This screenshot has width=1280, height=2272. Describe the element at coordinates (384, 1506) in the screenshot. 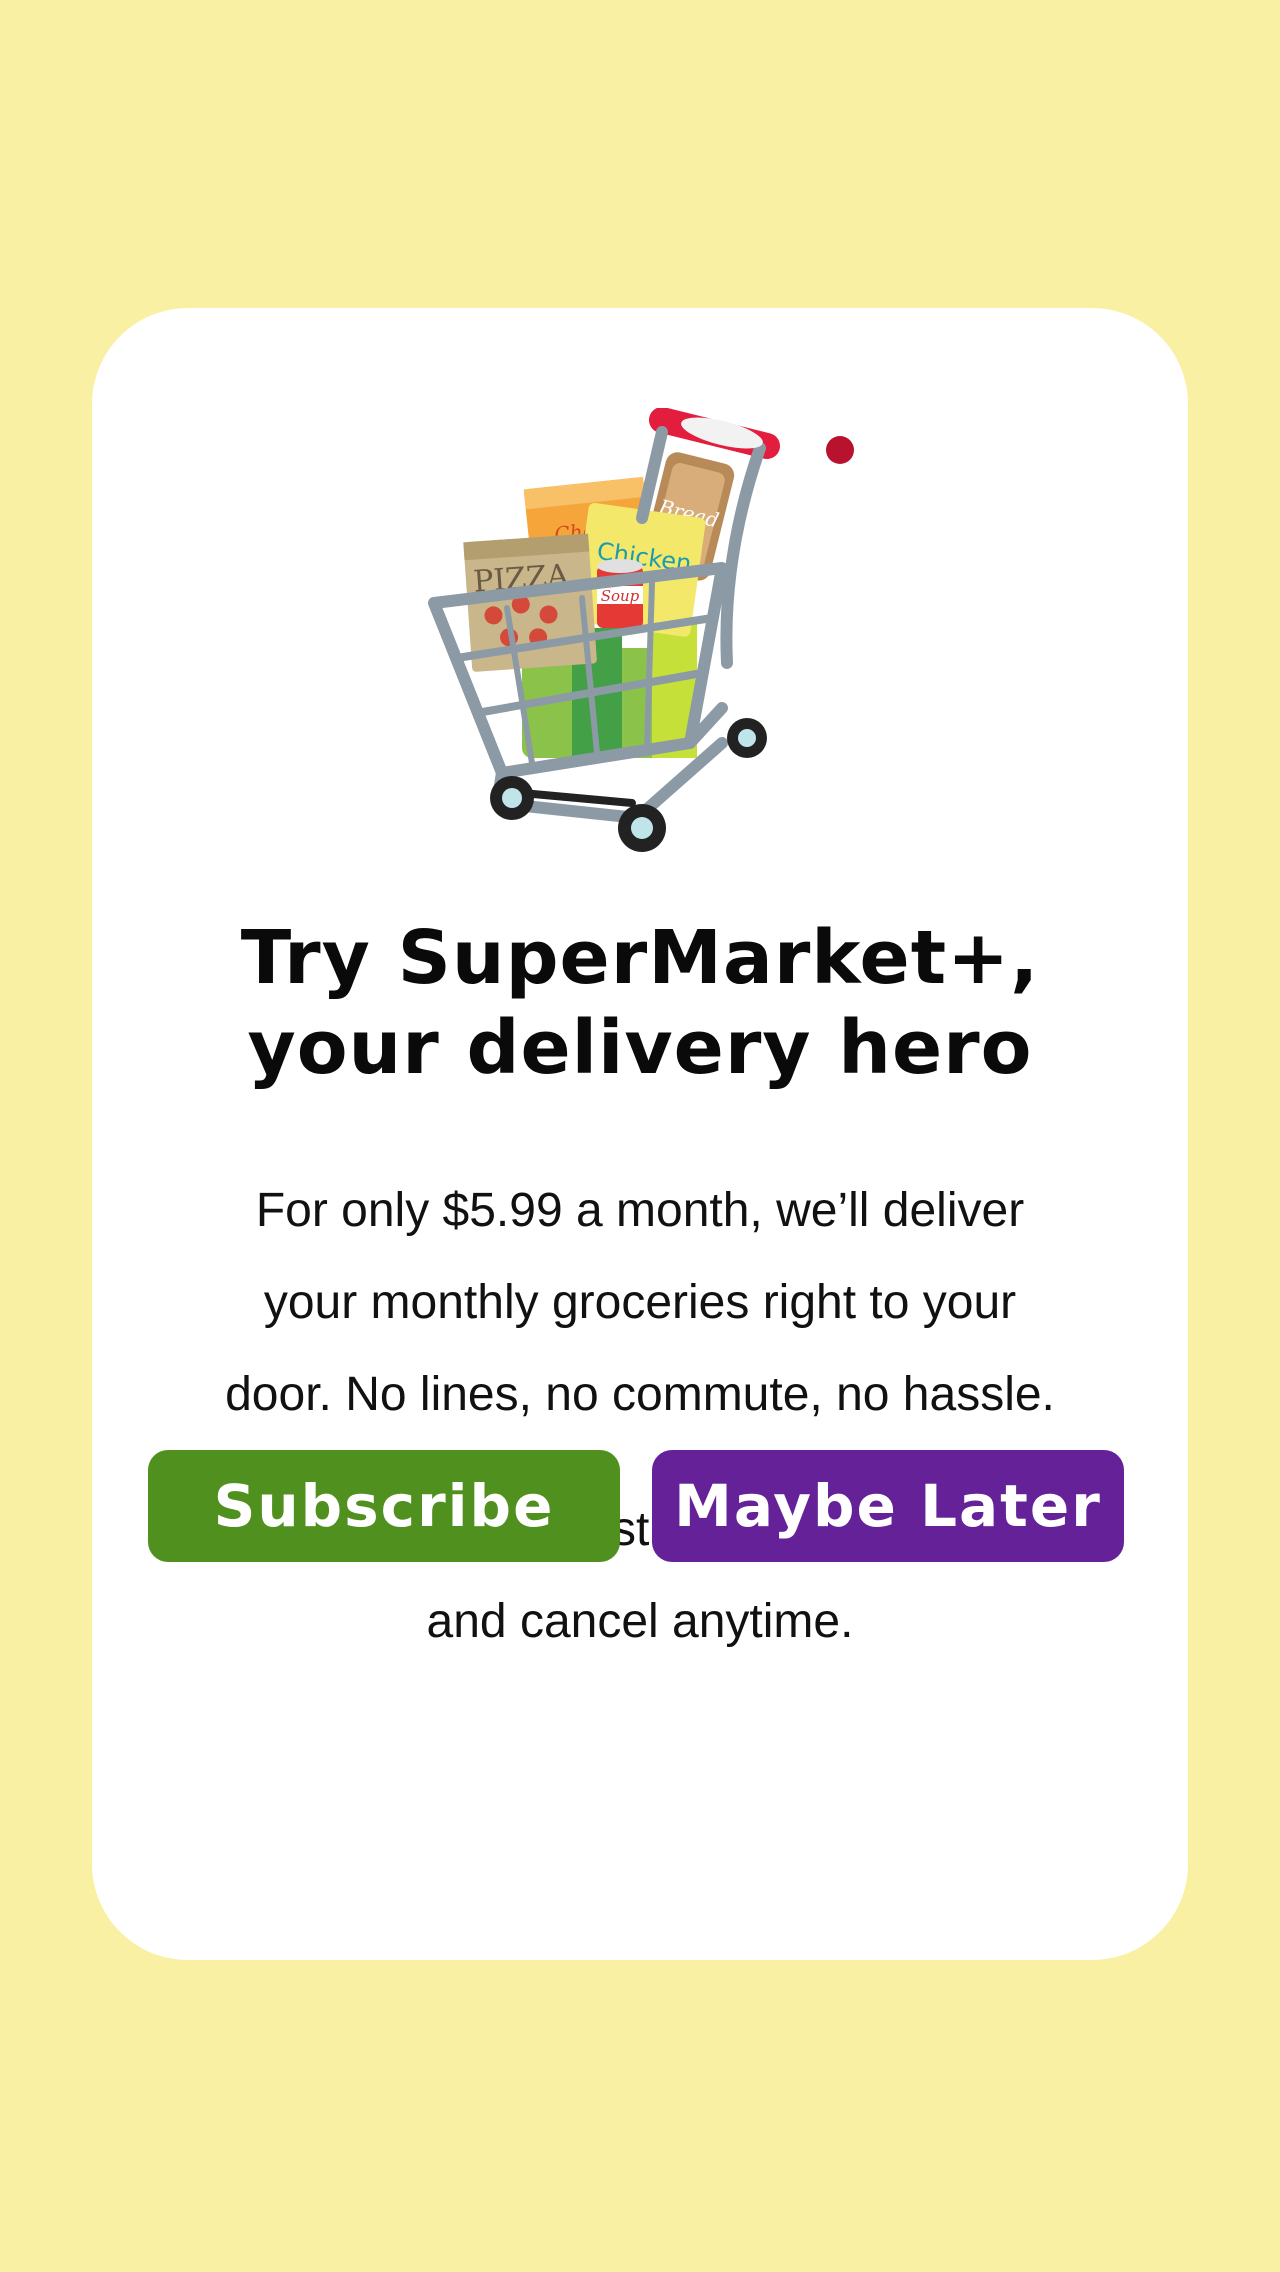

I see `subscribe-button: Subscribe` at that location.